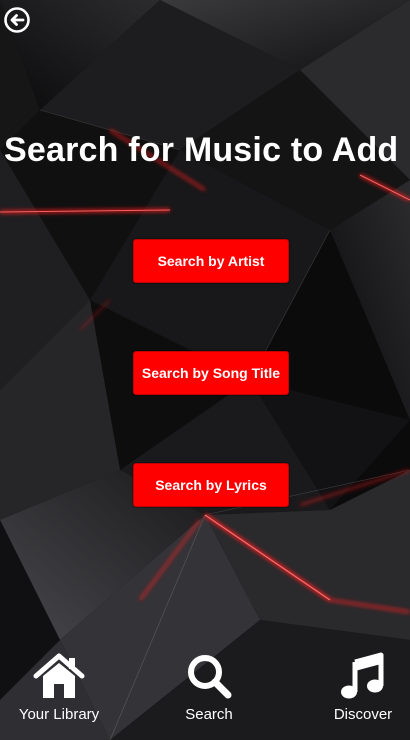 Image resolution: width=410 pixels, height=740 pixels. I want to click on tab-discover: Discover, so click(363, 686).